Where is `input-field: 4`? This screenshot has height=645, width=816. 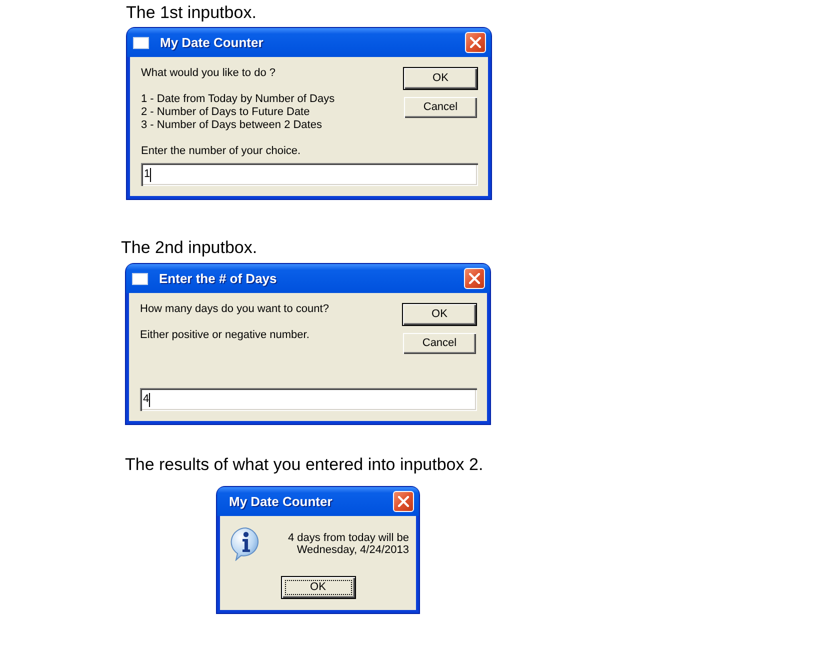 input-field: 4 is located at coordinates (308, 399).